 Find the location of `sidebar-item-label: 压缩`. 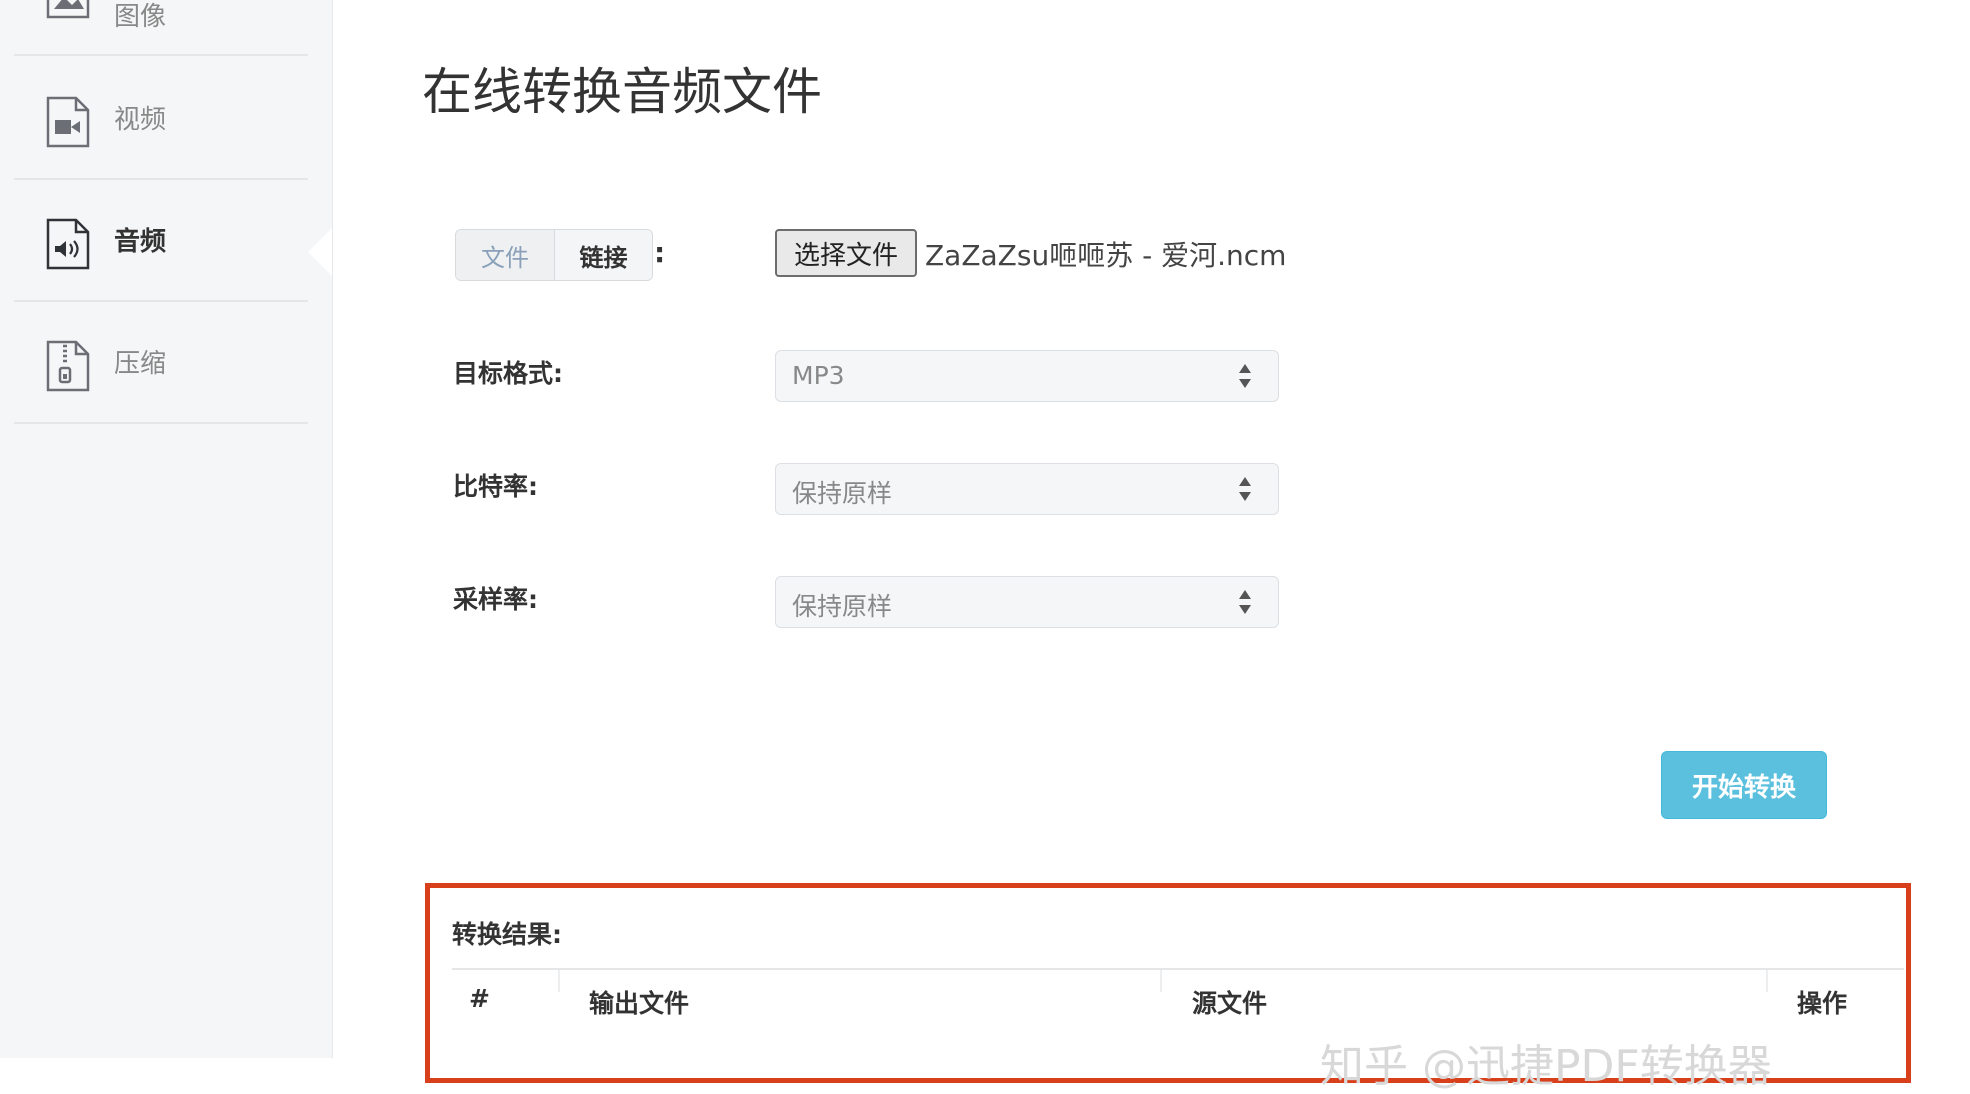

sidebar-item-label: 压缩 is located at coordinates (140, 363).